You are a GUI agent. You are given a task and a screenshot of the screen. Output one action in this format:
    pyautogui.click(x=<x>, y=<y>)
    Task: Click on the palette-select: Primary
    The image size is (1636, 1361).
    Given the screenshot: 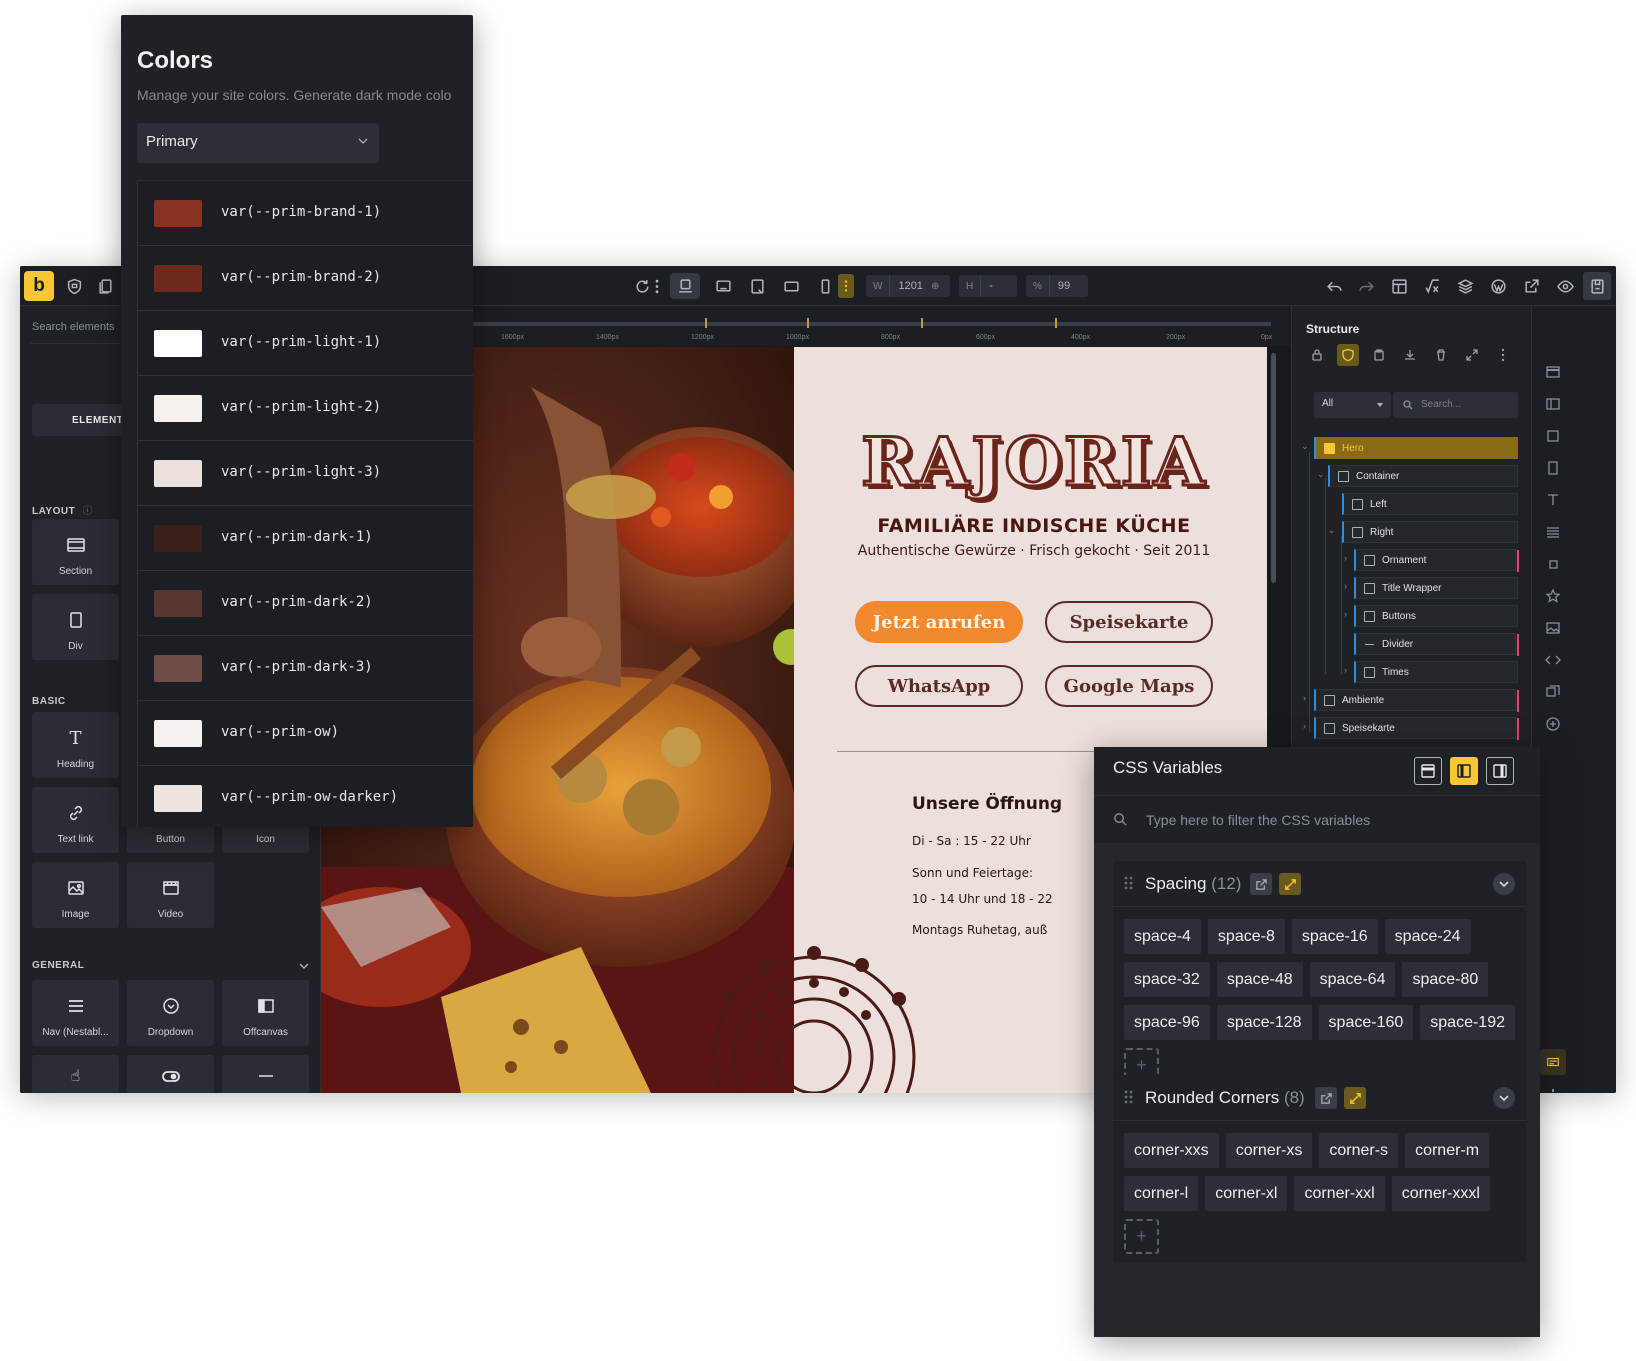 What is the action you would take?
    pyautogui.click(x=258, y=143)
    